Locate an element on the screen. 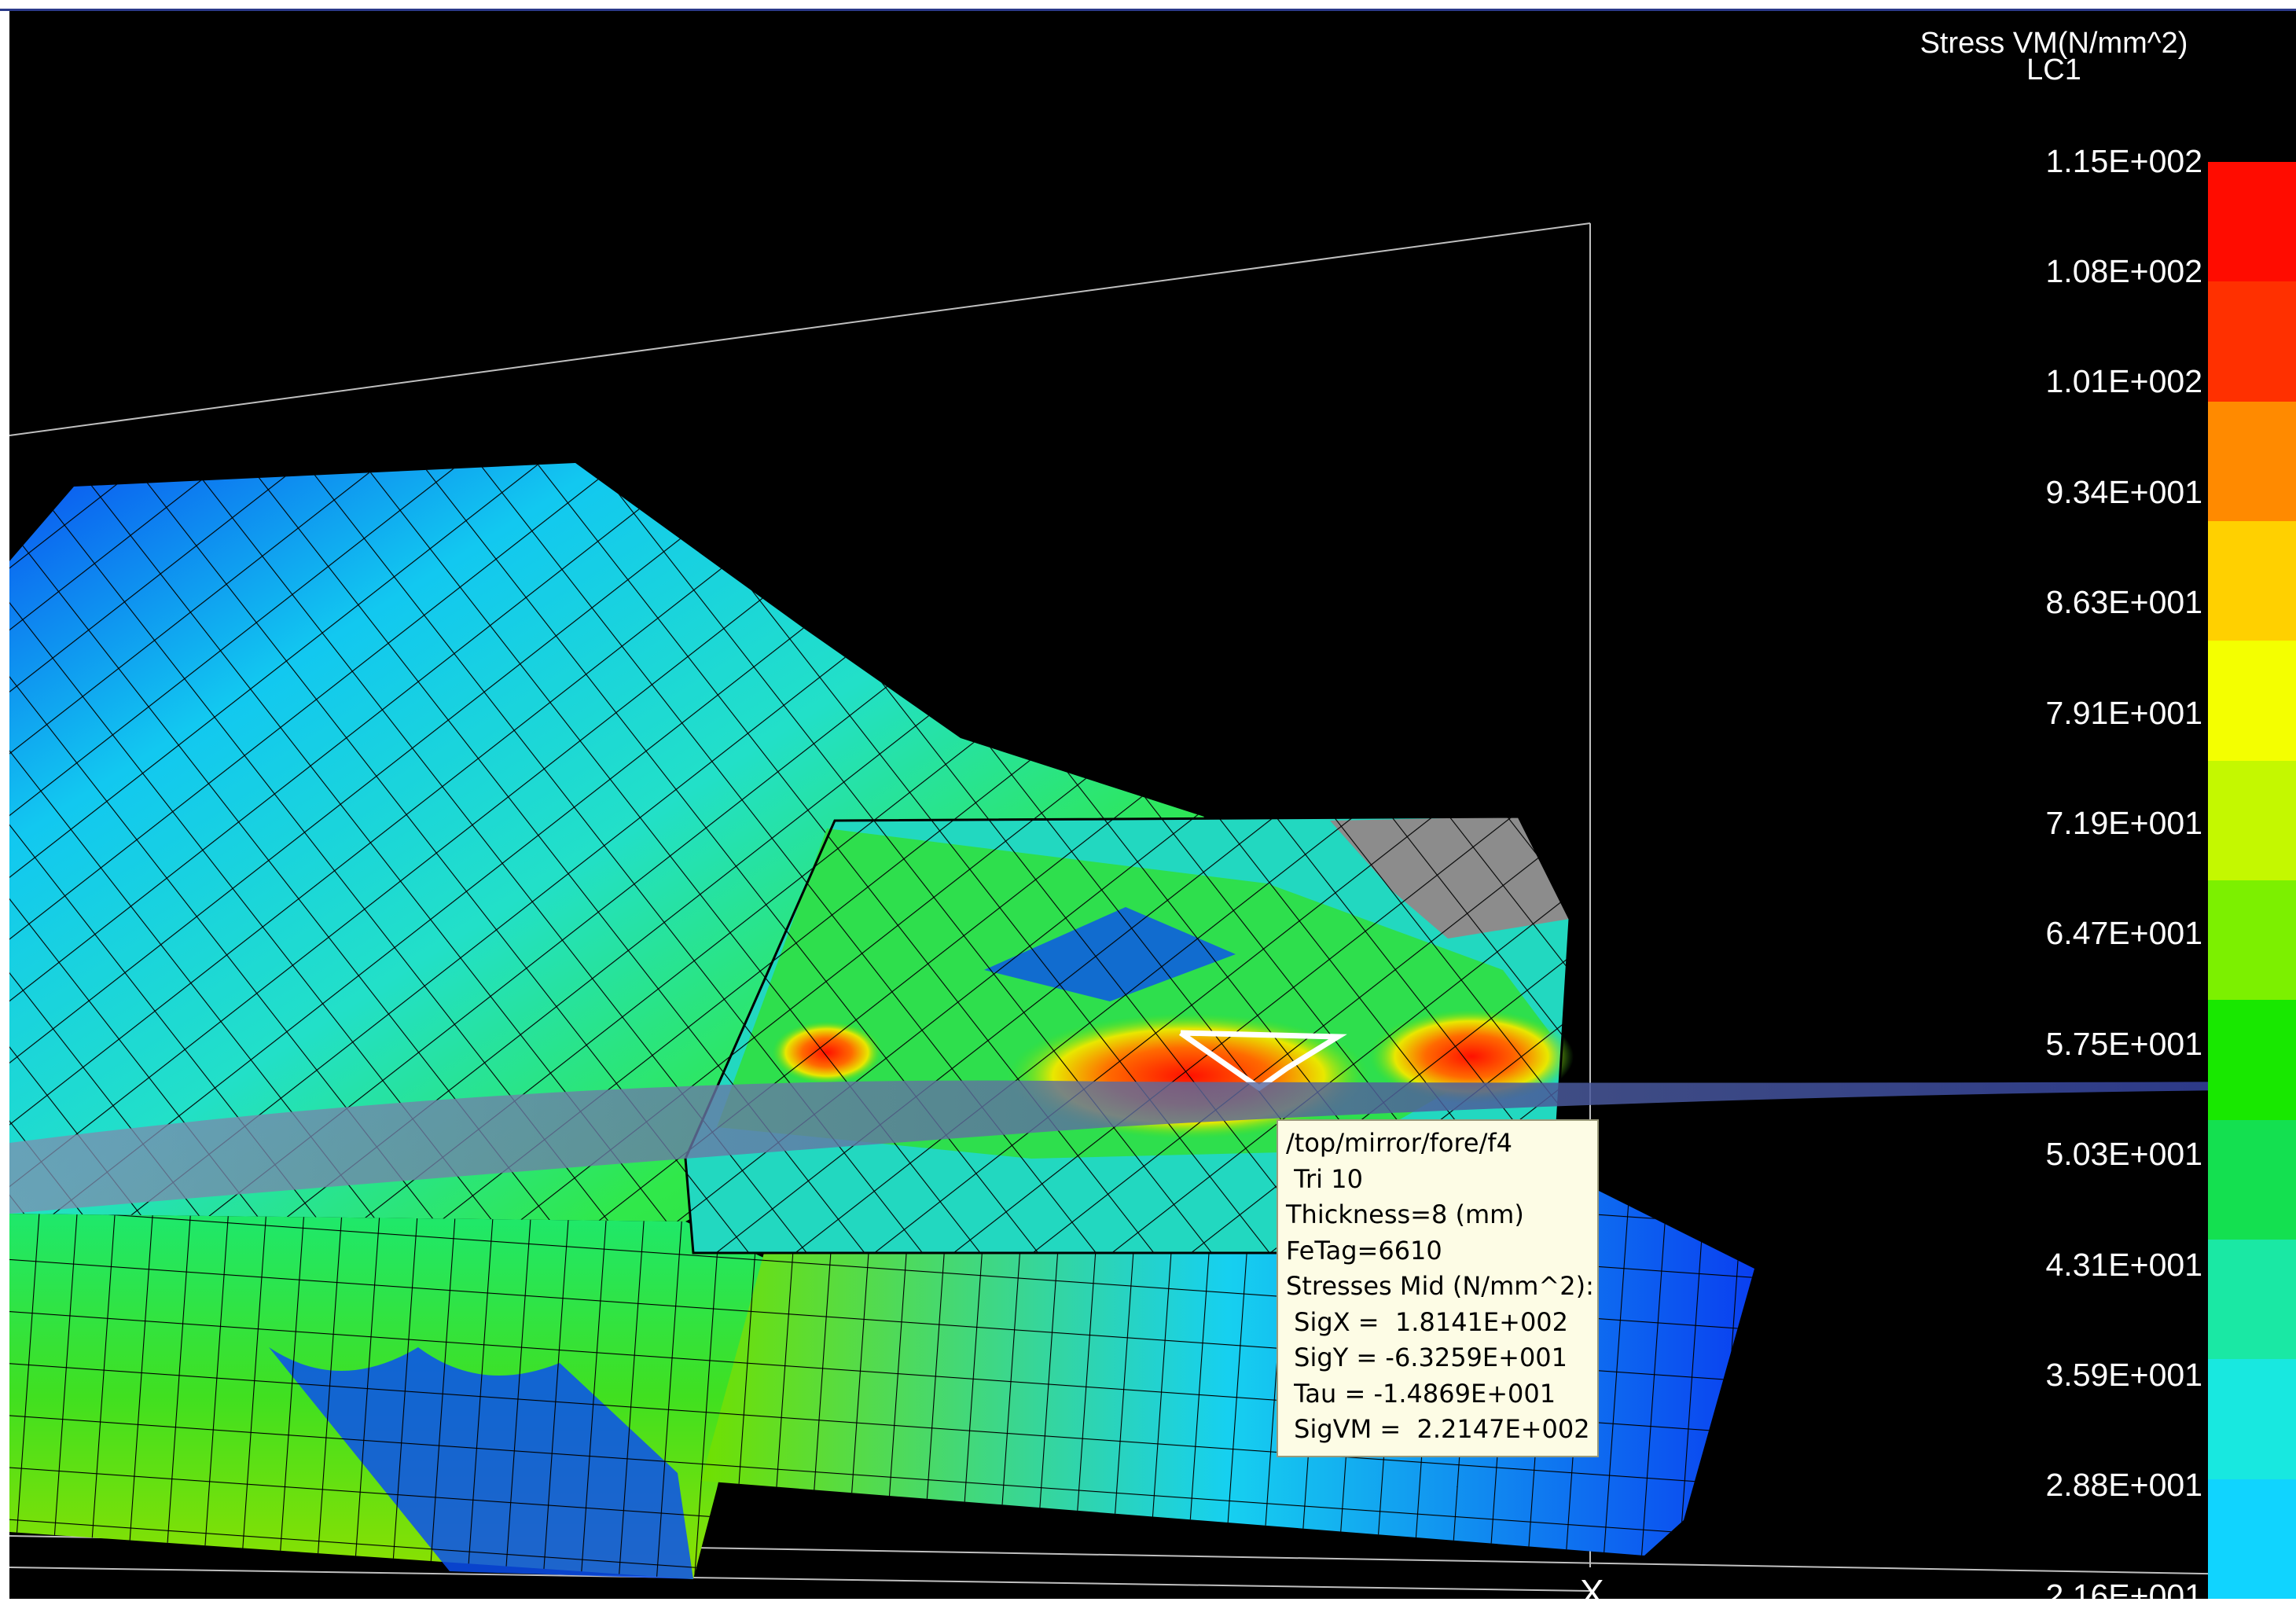 The height and width of the screenshot is (1609, 2296). legend-title: Stress VM(N/mm^2) LC1 is located at coordinates (2054, 56).